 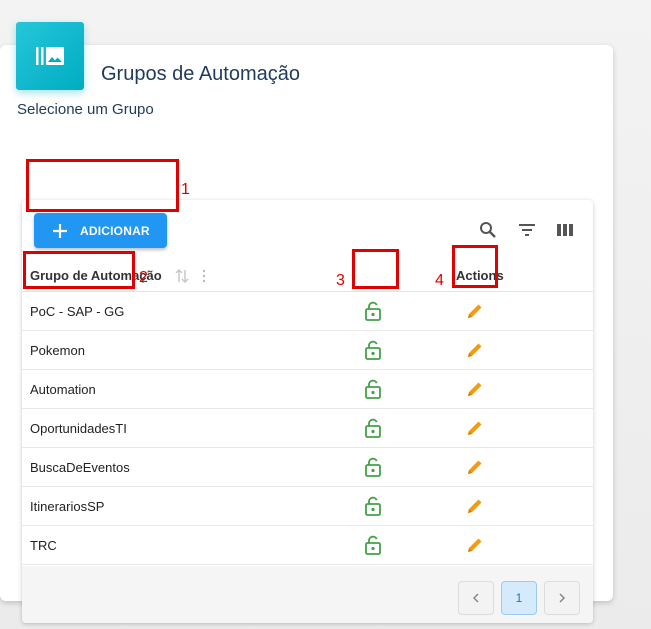 I want to click on table-row: TRC, so click(x=307, y=545).